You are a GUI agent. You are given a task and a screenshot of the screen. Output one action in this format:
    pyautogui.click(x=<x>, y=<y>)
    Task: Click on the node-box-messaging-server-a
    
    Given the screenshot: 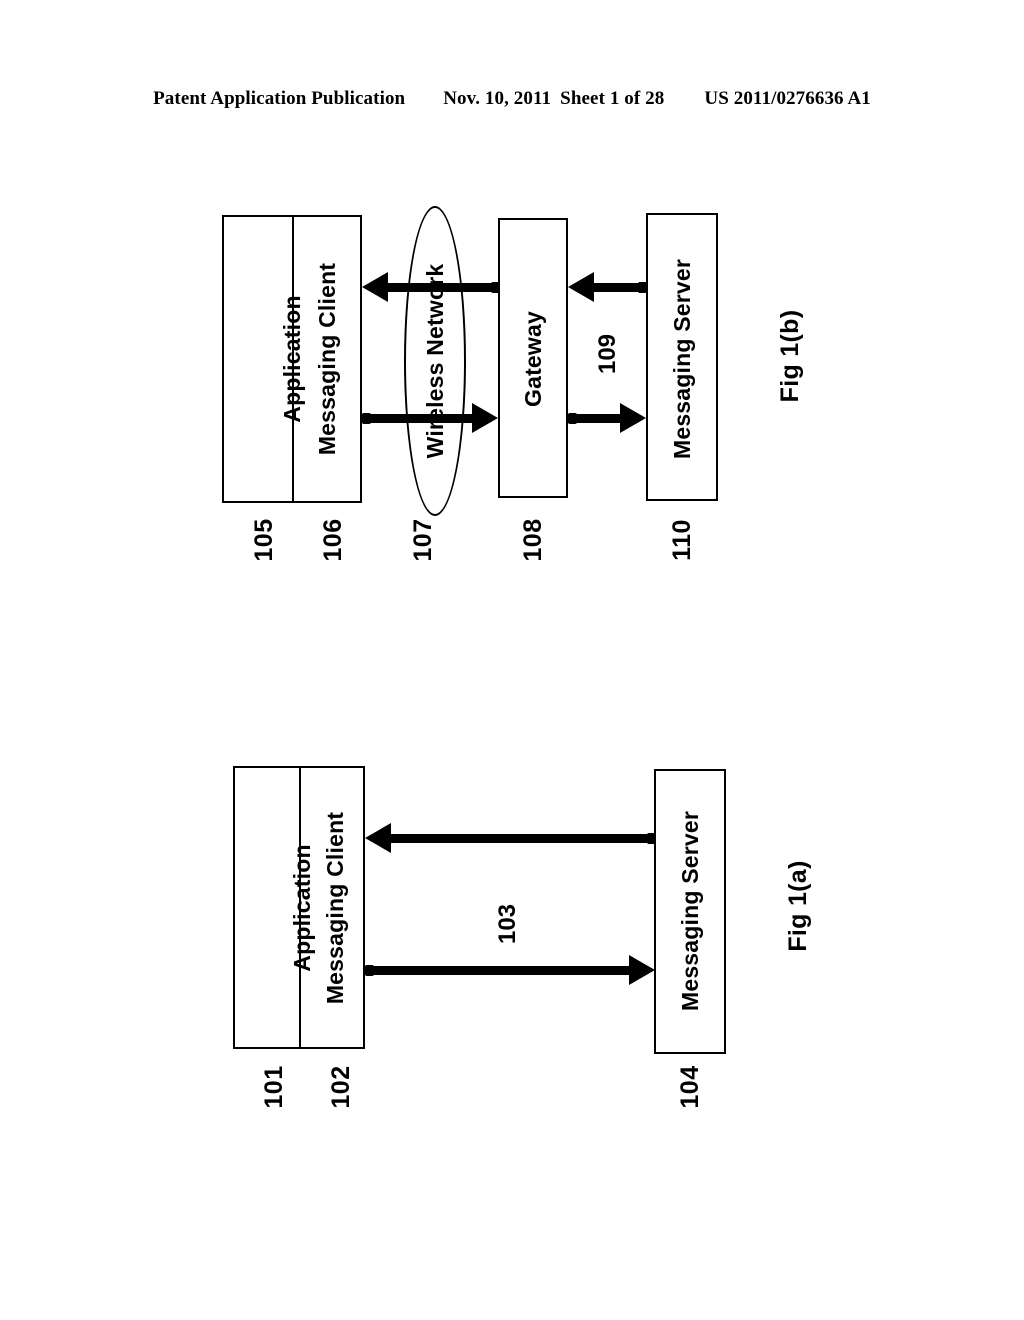 What is the action you would take?
    pyautogui.click(x=690, y=911)
    